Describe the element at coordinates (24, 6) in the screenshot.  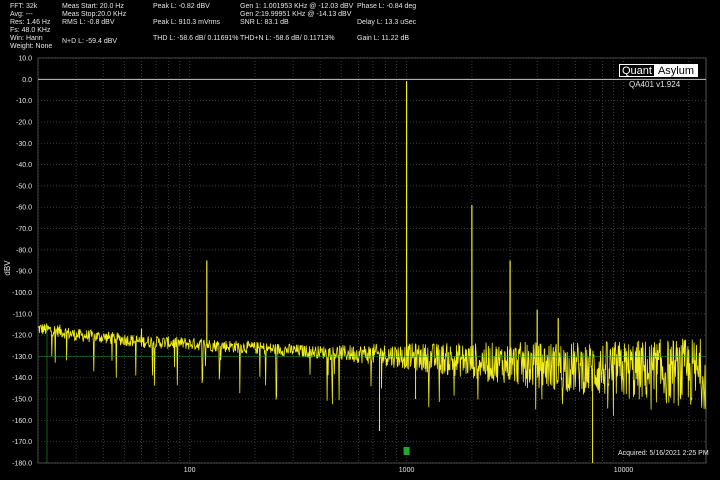
I see `fft-size: FFT: 32k` at that location.